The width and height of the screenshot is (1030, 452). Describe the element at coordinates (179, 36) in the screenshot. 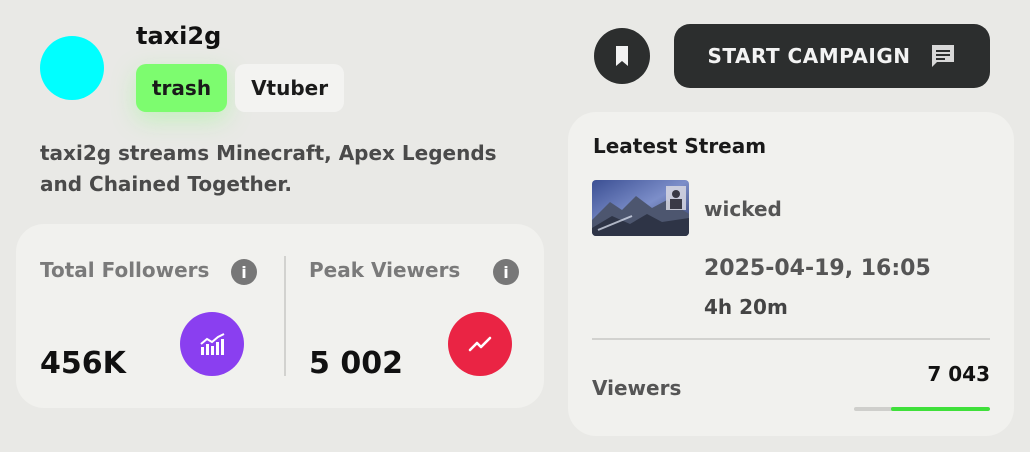

I see `username: taxi2g` at that location.